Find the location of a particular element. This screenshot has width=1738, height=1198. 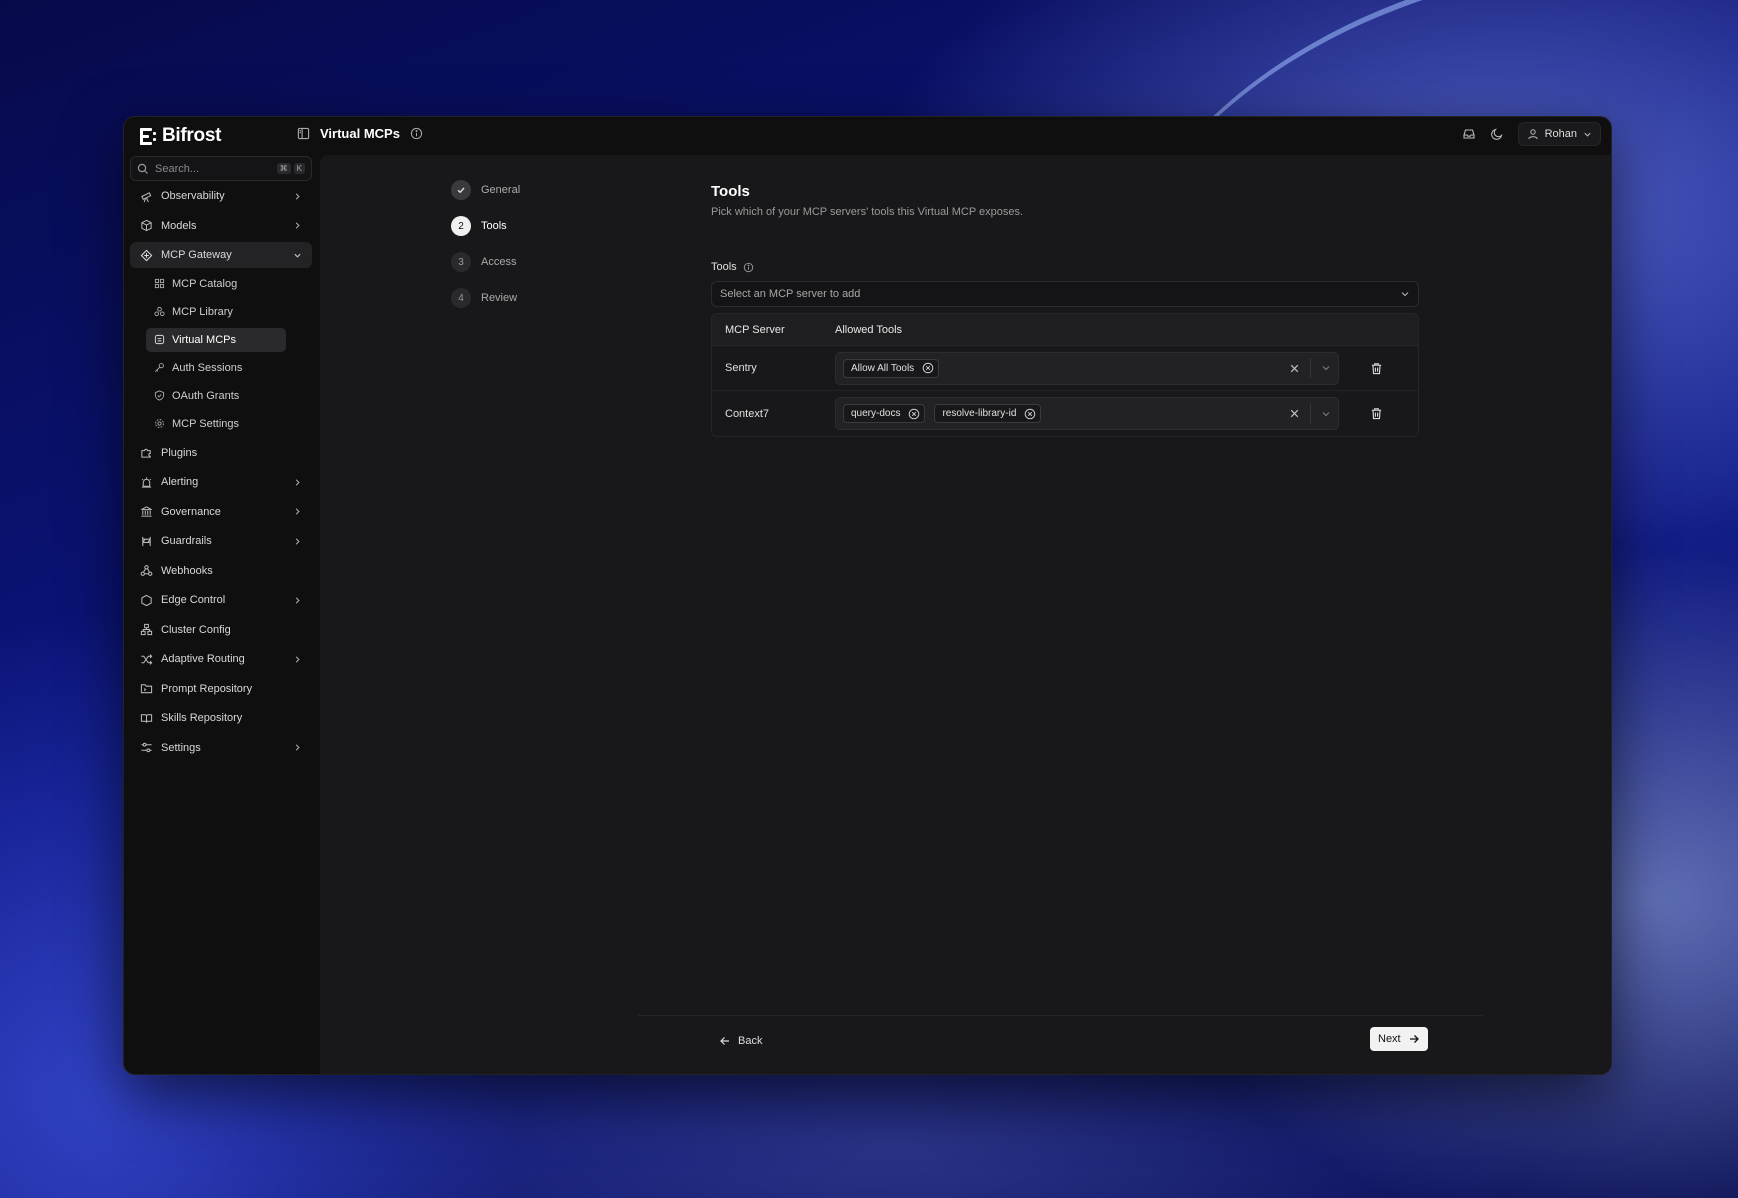

tools-field-label: Tools is located at coordinates (1065, 267).